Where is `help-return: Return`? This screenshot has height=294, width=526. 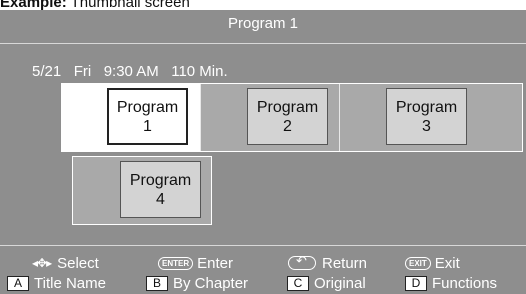 help-return: Return is located at coordinates (328, 262).